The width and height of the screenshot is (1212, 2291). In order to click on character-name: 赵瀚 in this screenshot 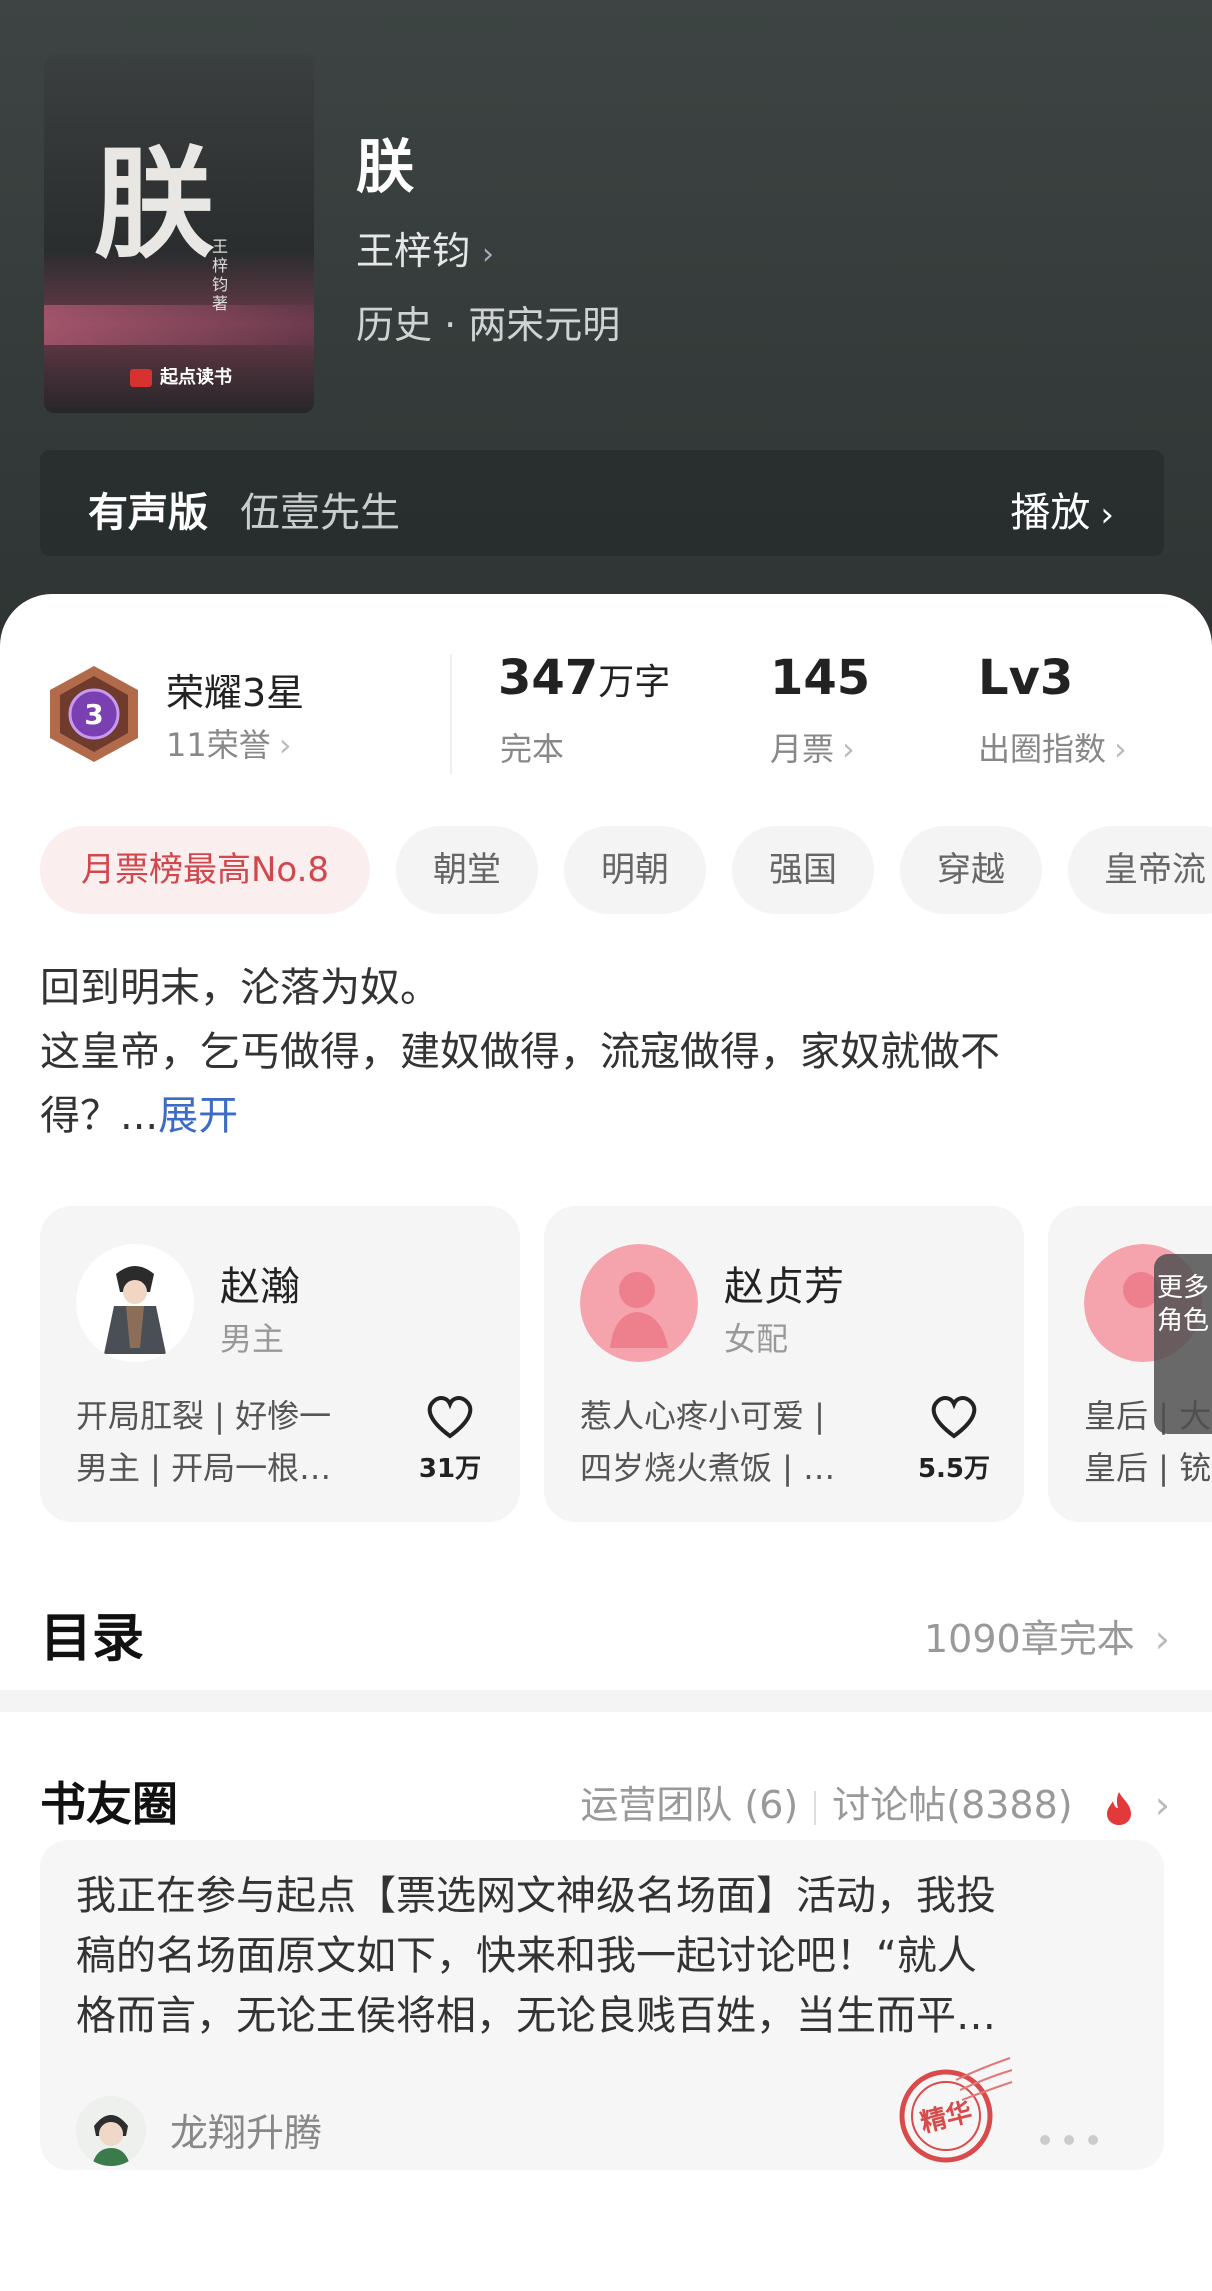, I will do `click(260, 1287)`.